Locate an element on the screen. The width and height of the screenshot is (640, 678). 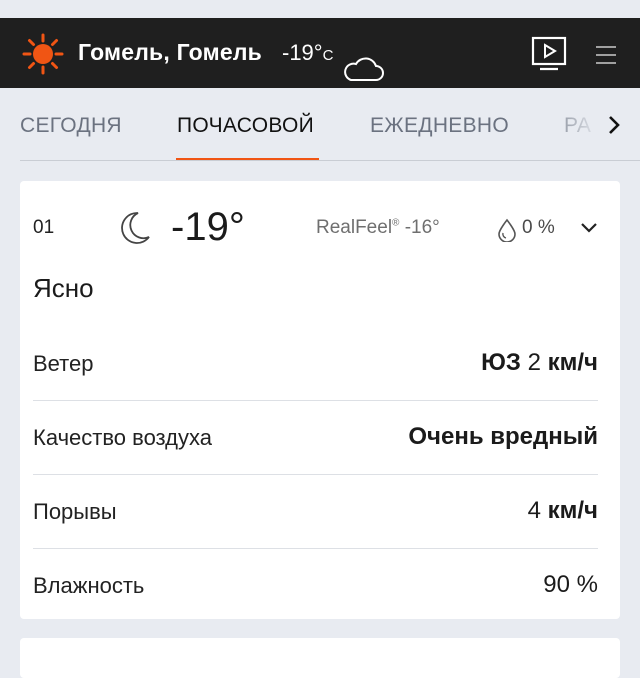
tab-fade is located at coordinates (570, 123).